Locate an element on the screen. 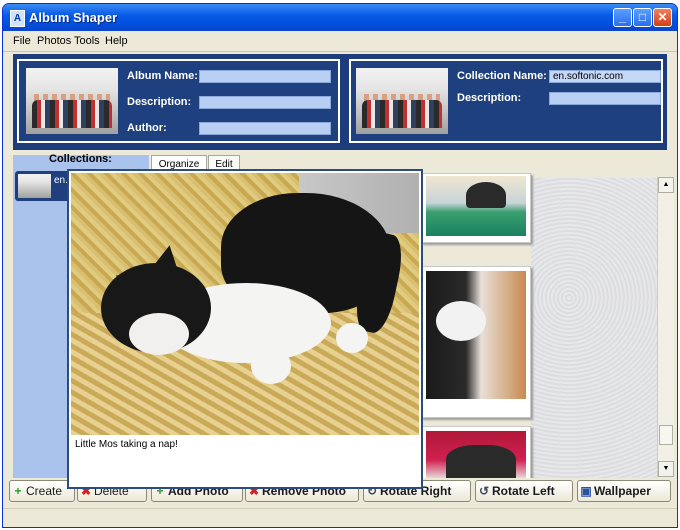  collection-name-label: Collection Name: is located at coordinates (502, 76).